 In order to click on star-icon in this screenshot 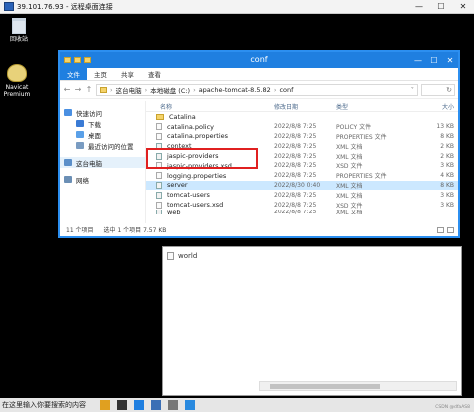, I will do `click(68, 112)`.